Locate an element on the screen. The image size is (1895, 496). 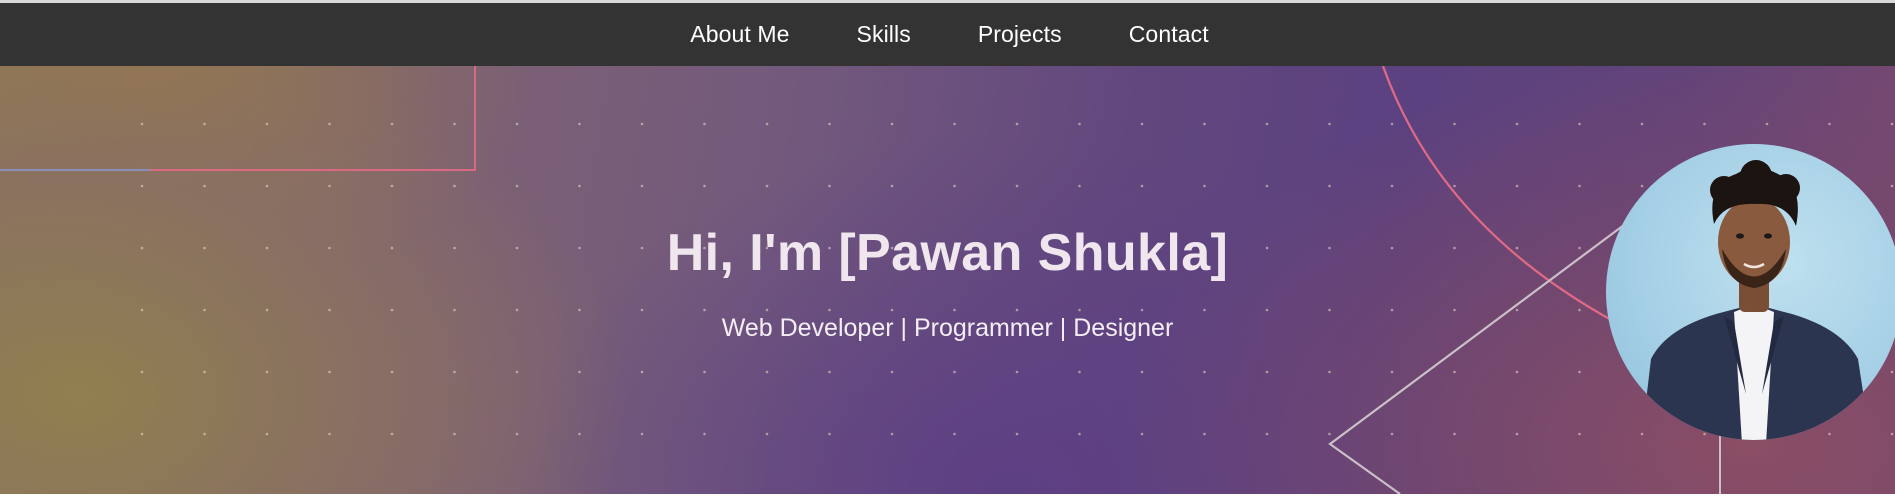
nav-list: About Me Skills Projects Contact is located at coordinates (949, 34).